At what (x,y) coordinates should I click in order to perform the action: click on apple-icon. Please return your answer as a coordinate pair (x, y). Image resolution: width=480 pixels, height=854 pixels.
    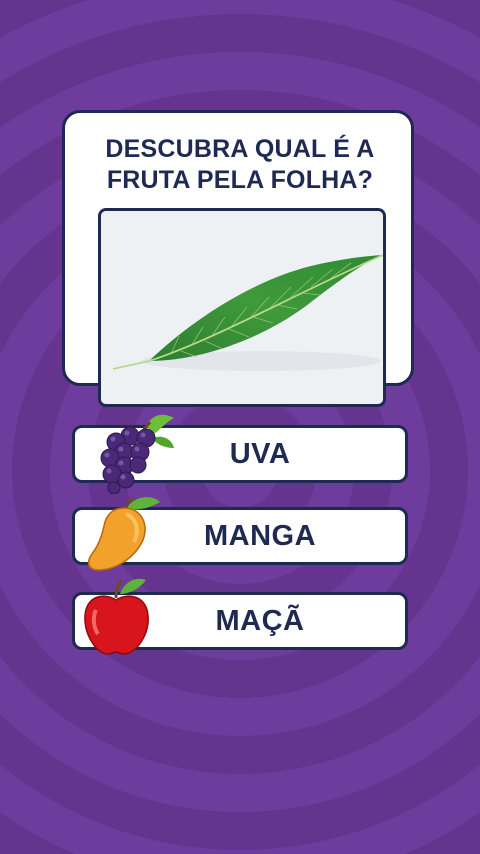
    Looking at the image, I should click on (116, 616).